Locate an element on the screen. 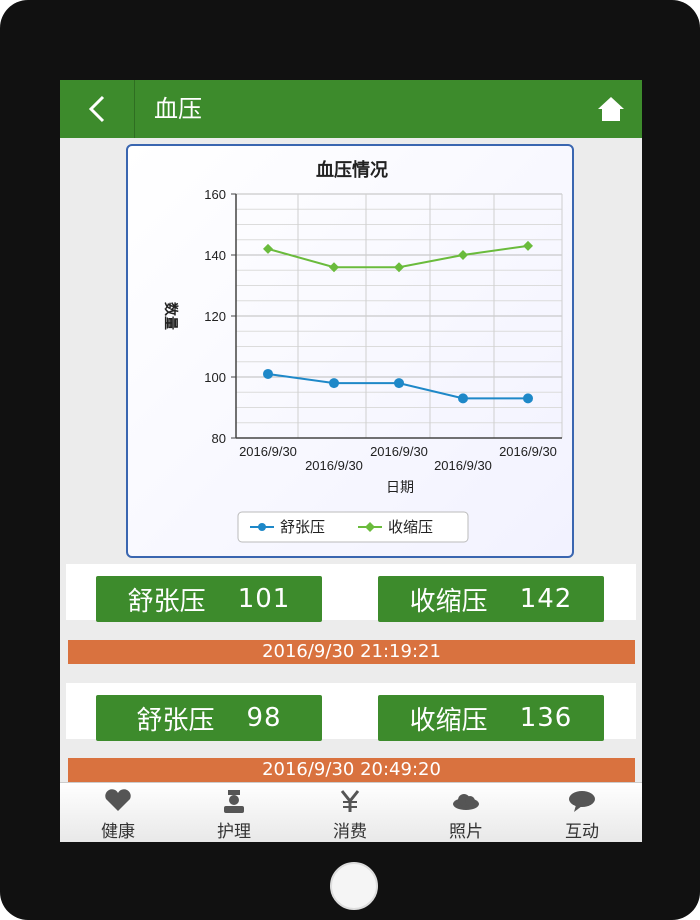 Image resolution: width=700 pixels, height=920 pixels. chart-legend: 舒张压 收缩压 is located at coordinates (353, 527).